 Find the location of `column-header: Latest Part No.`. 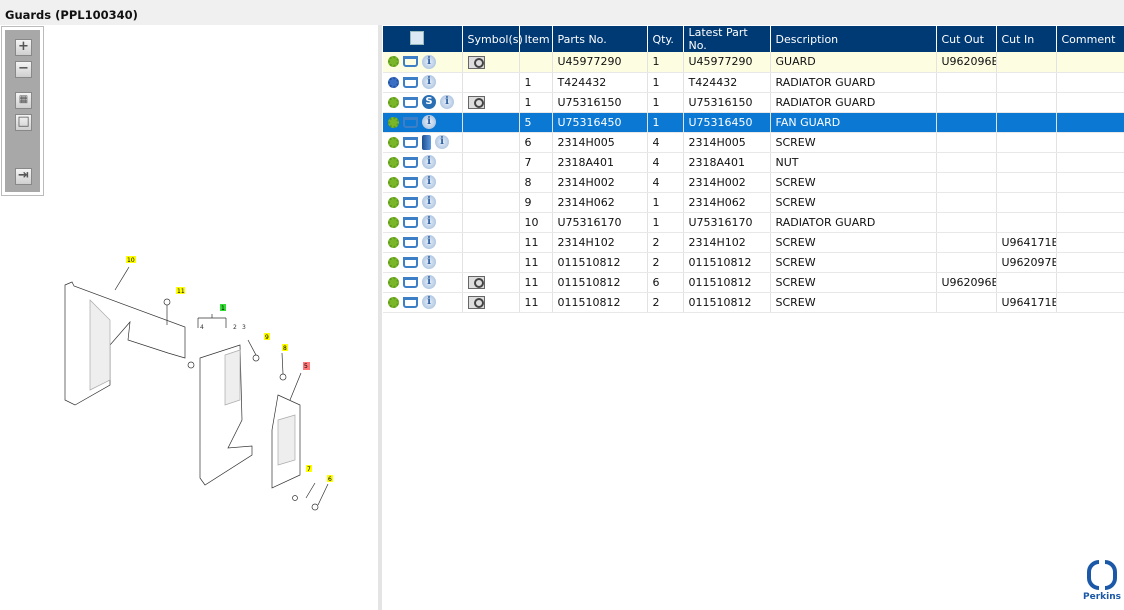

column-header: Latest Part No. is located at coordinates (727, 39).